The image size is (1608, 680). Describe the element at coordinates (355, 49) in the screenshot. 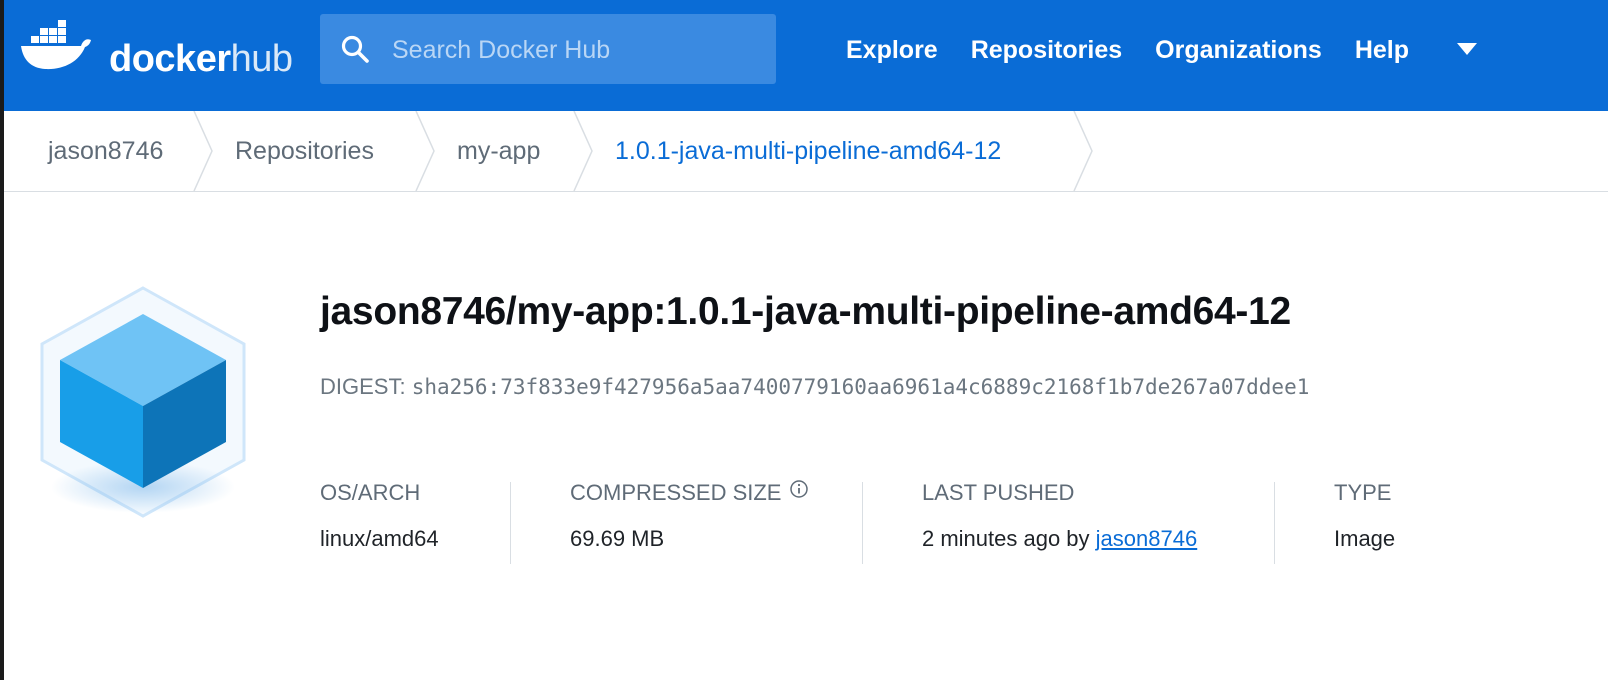

I see `search-icon` at that location.